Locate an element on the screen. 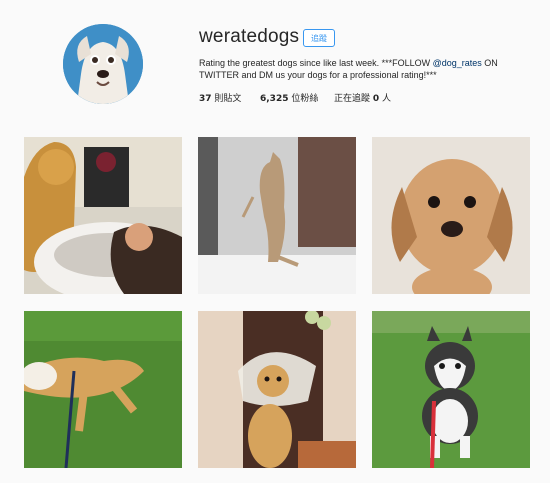 The width and height of the screenshot is (550, 483). posts-stat: 37 則貼文 is located at coordinates (229, 97).